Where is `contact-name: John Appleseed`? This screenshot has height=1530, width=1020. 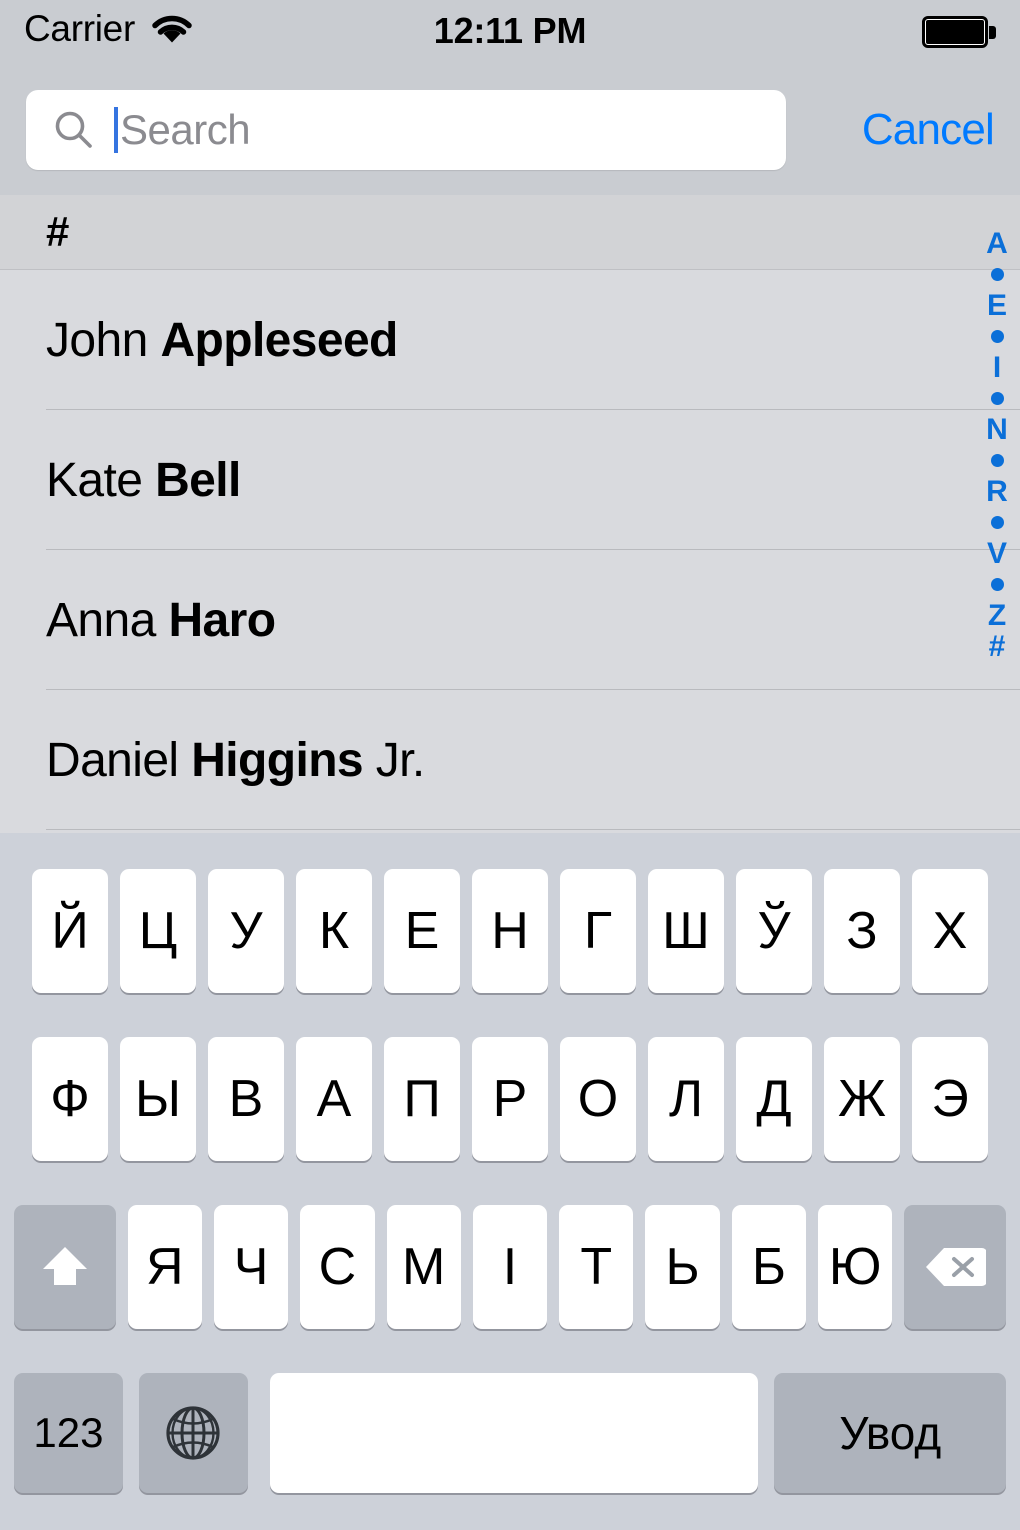 contact-name: John Appleseed is located at coordinates (222, 340).